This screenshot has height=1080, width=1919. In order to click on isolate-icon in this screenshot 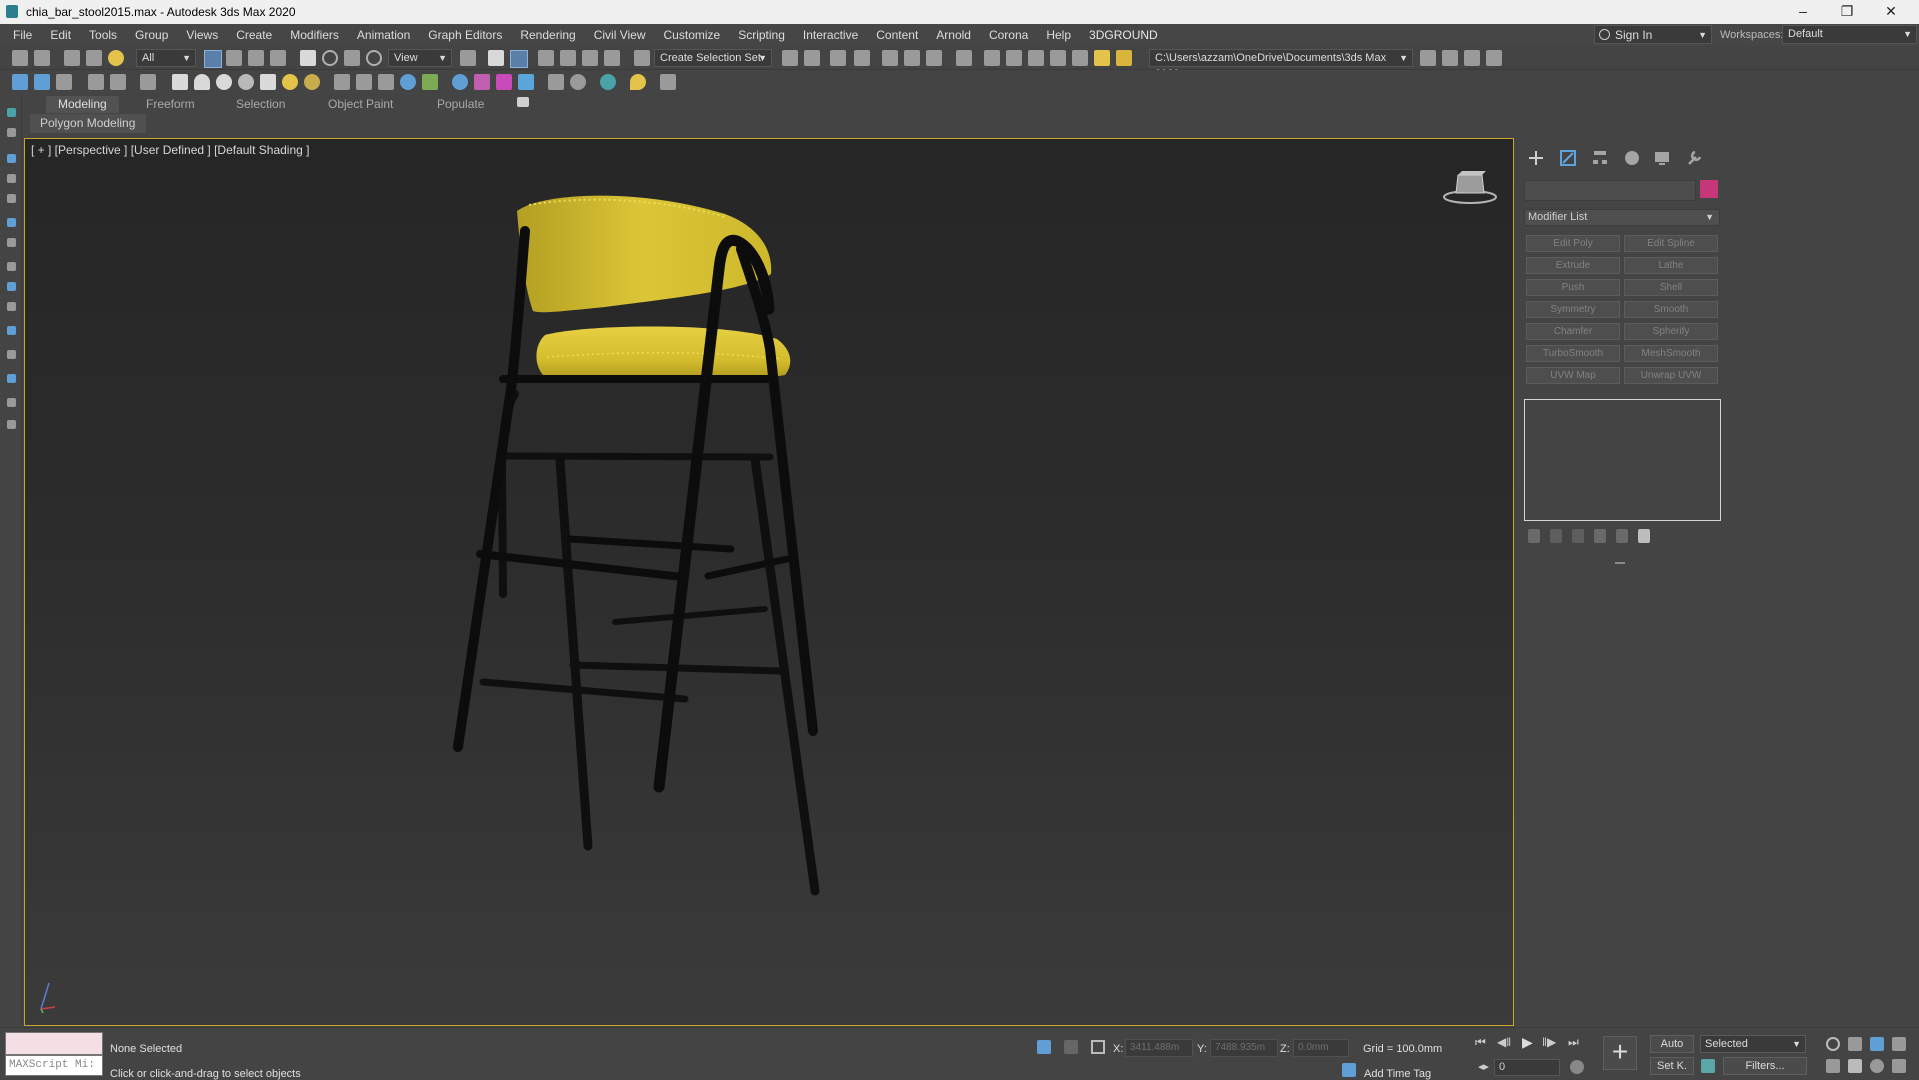, I will do `click(11, 286)`.